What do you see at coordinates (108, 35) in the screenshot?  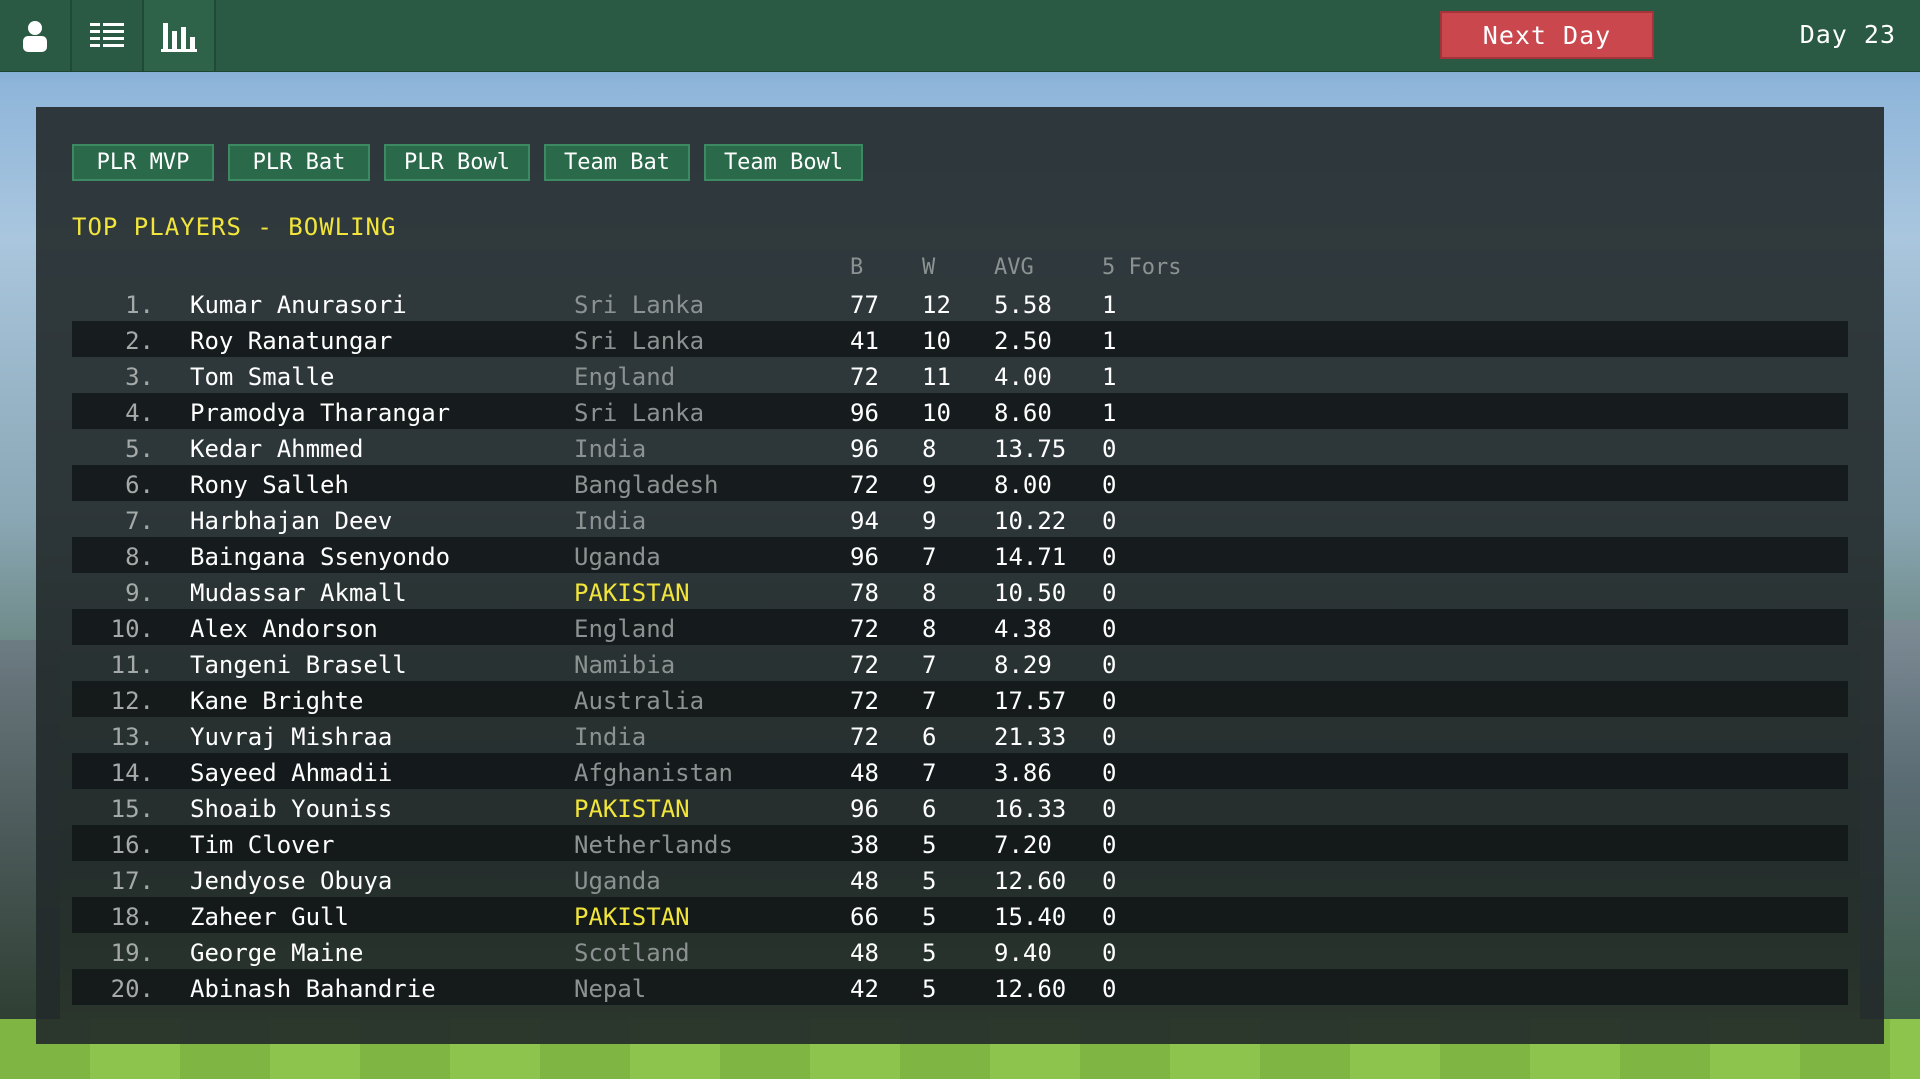 I see `nav-list-button` at bounding box center [108, 35].